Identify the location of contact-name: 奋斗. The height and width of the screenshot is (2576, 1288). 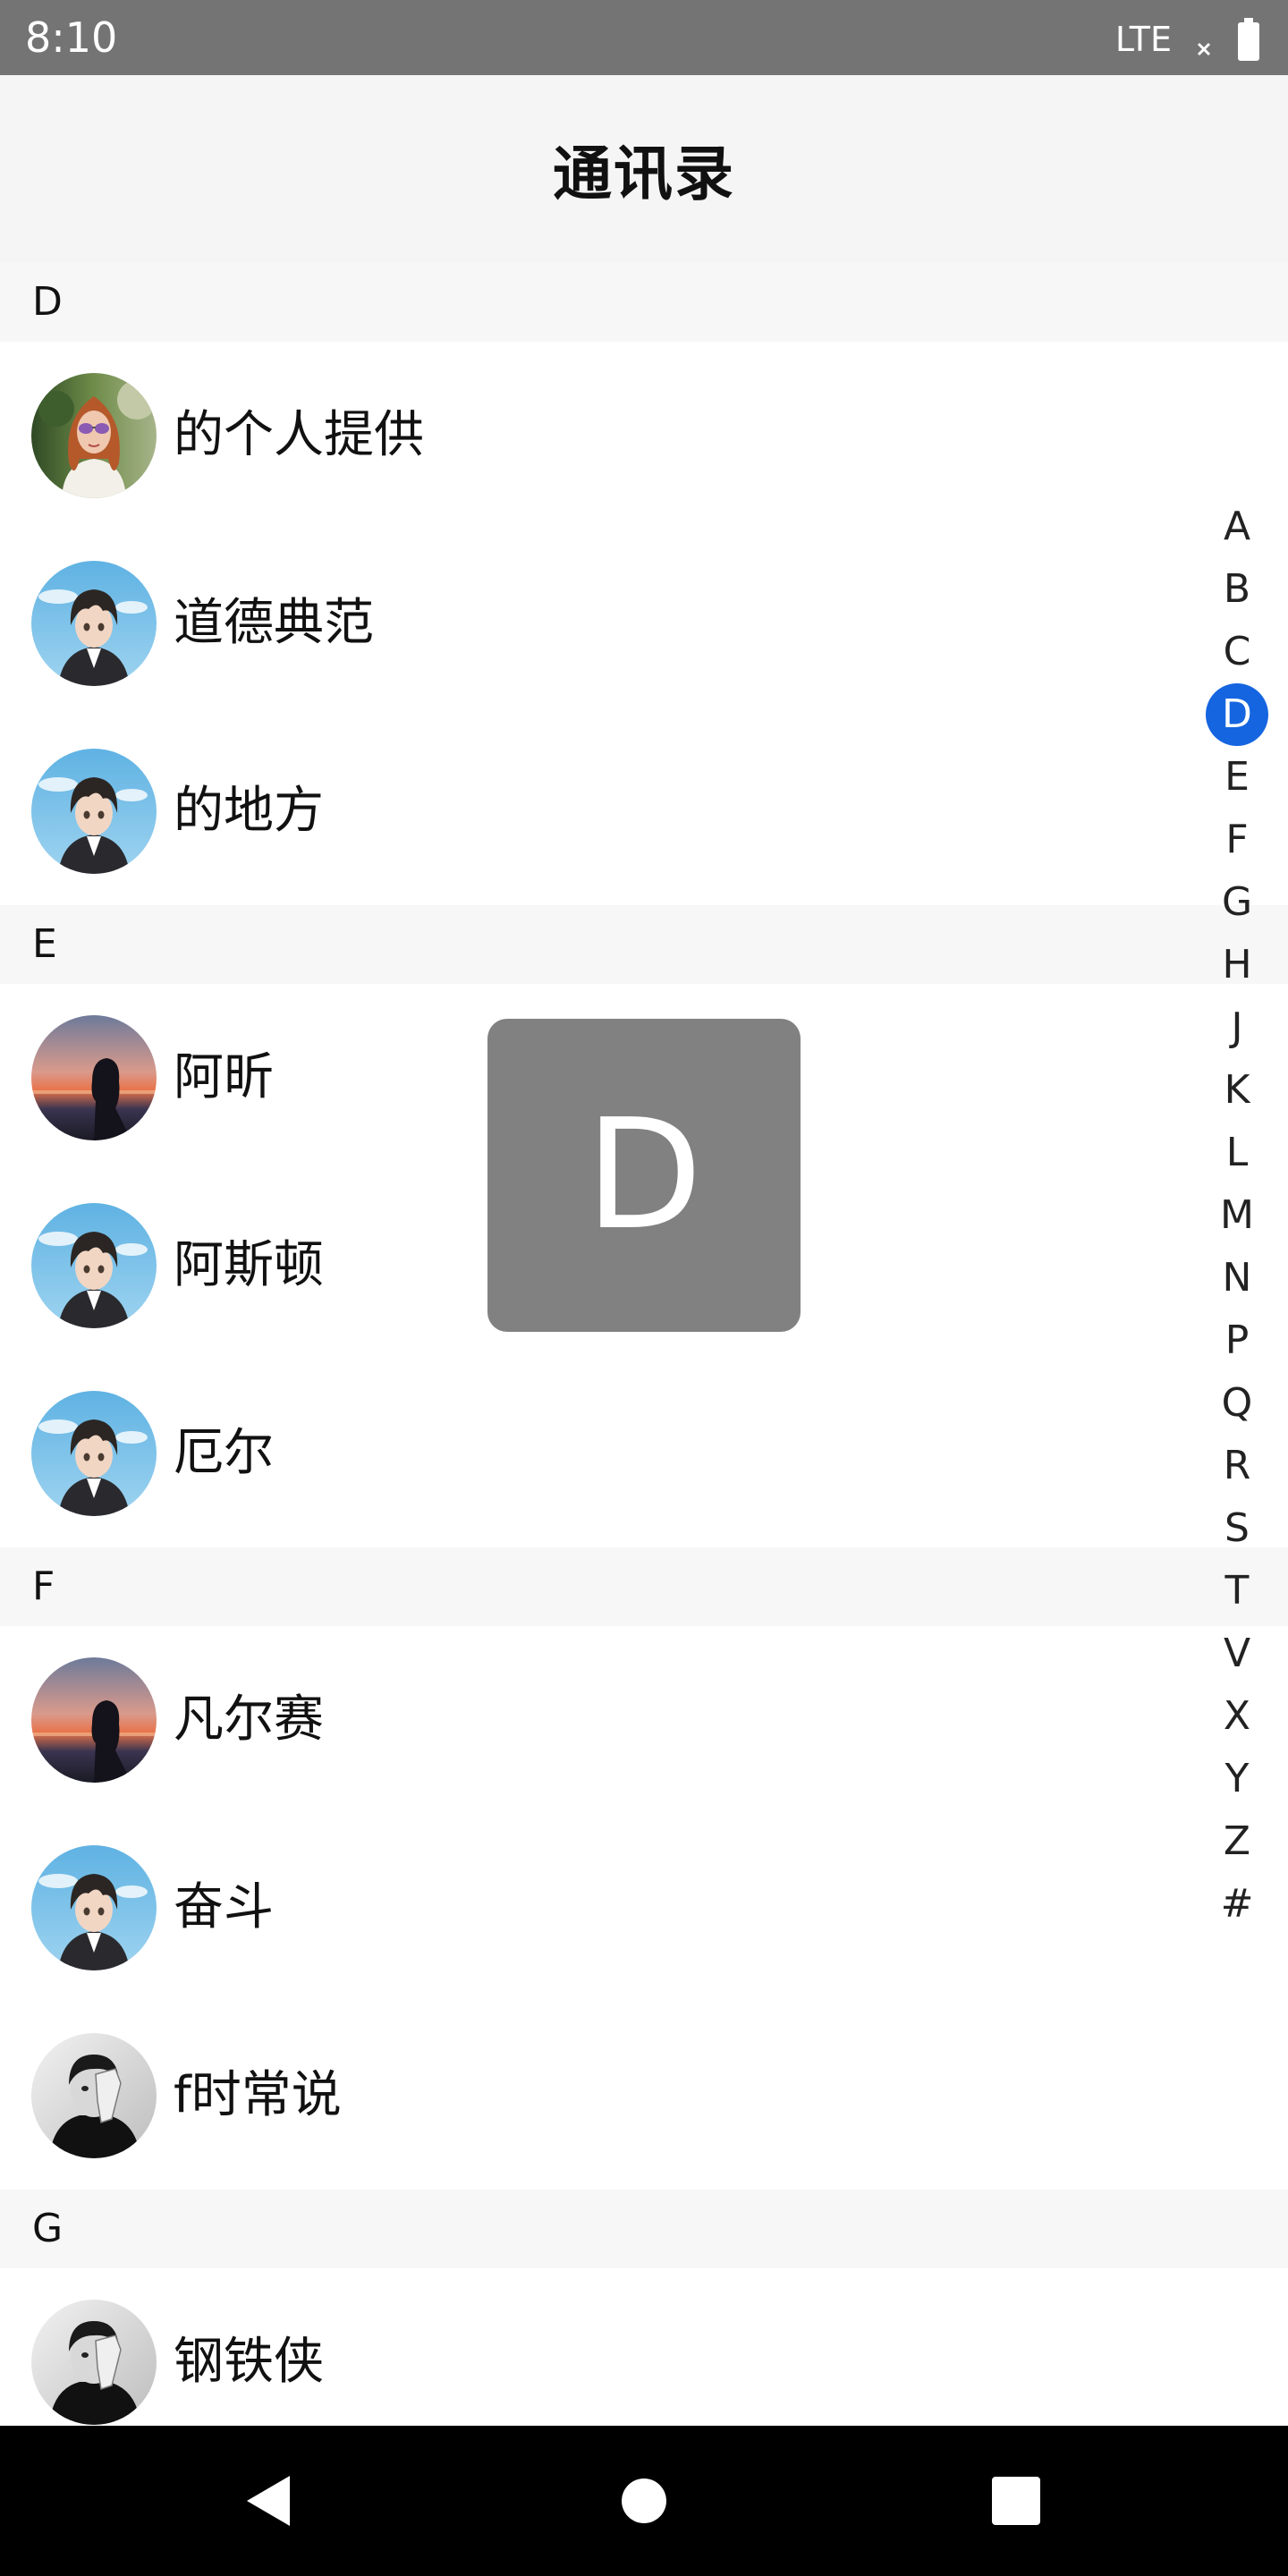
(224, 1907).